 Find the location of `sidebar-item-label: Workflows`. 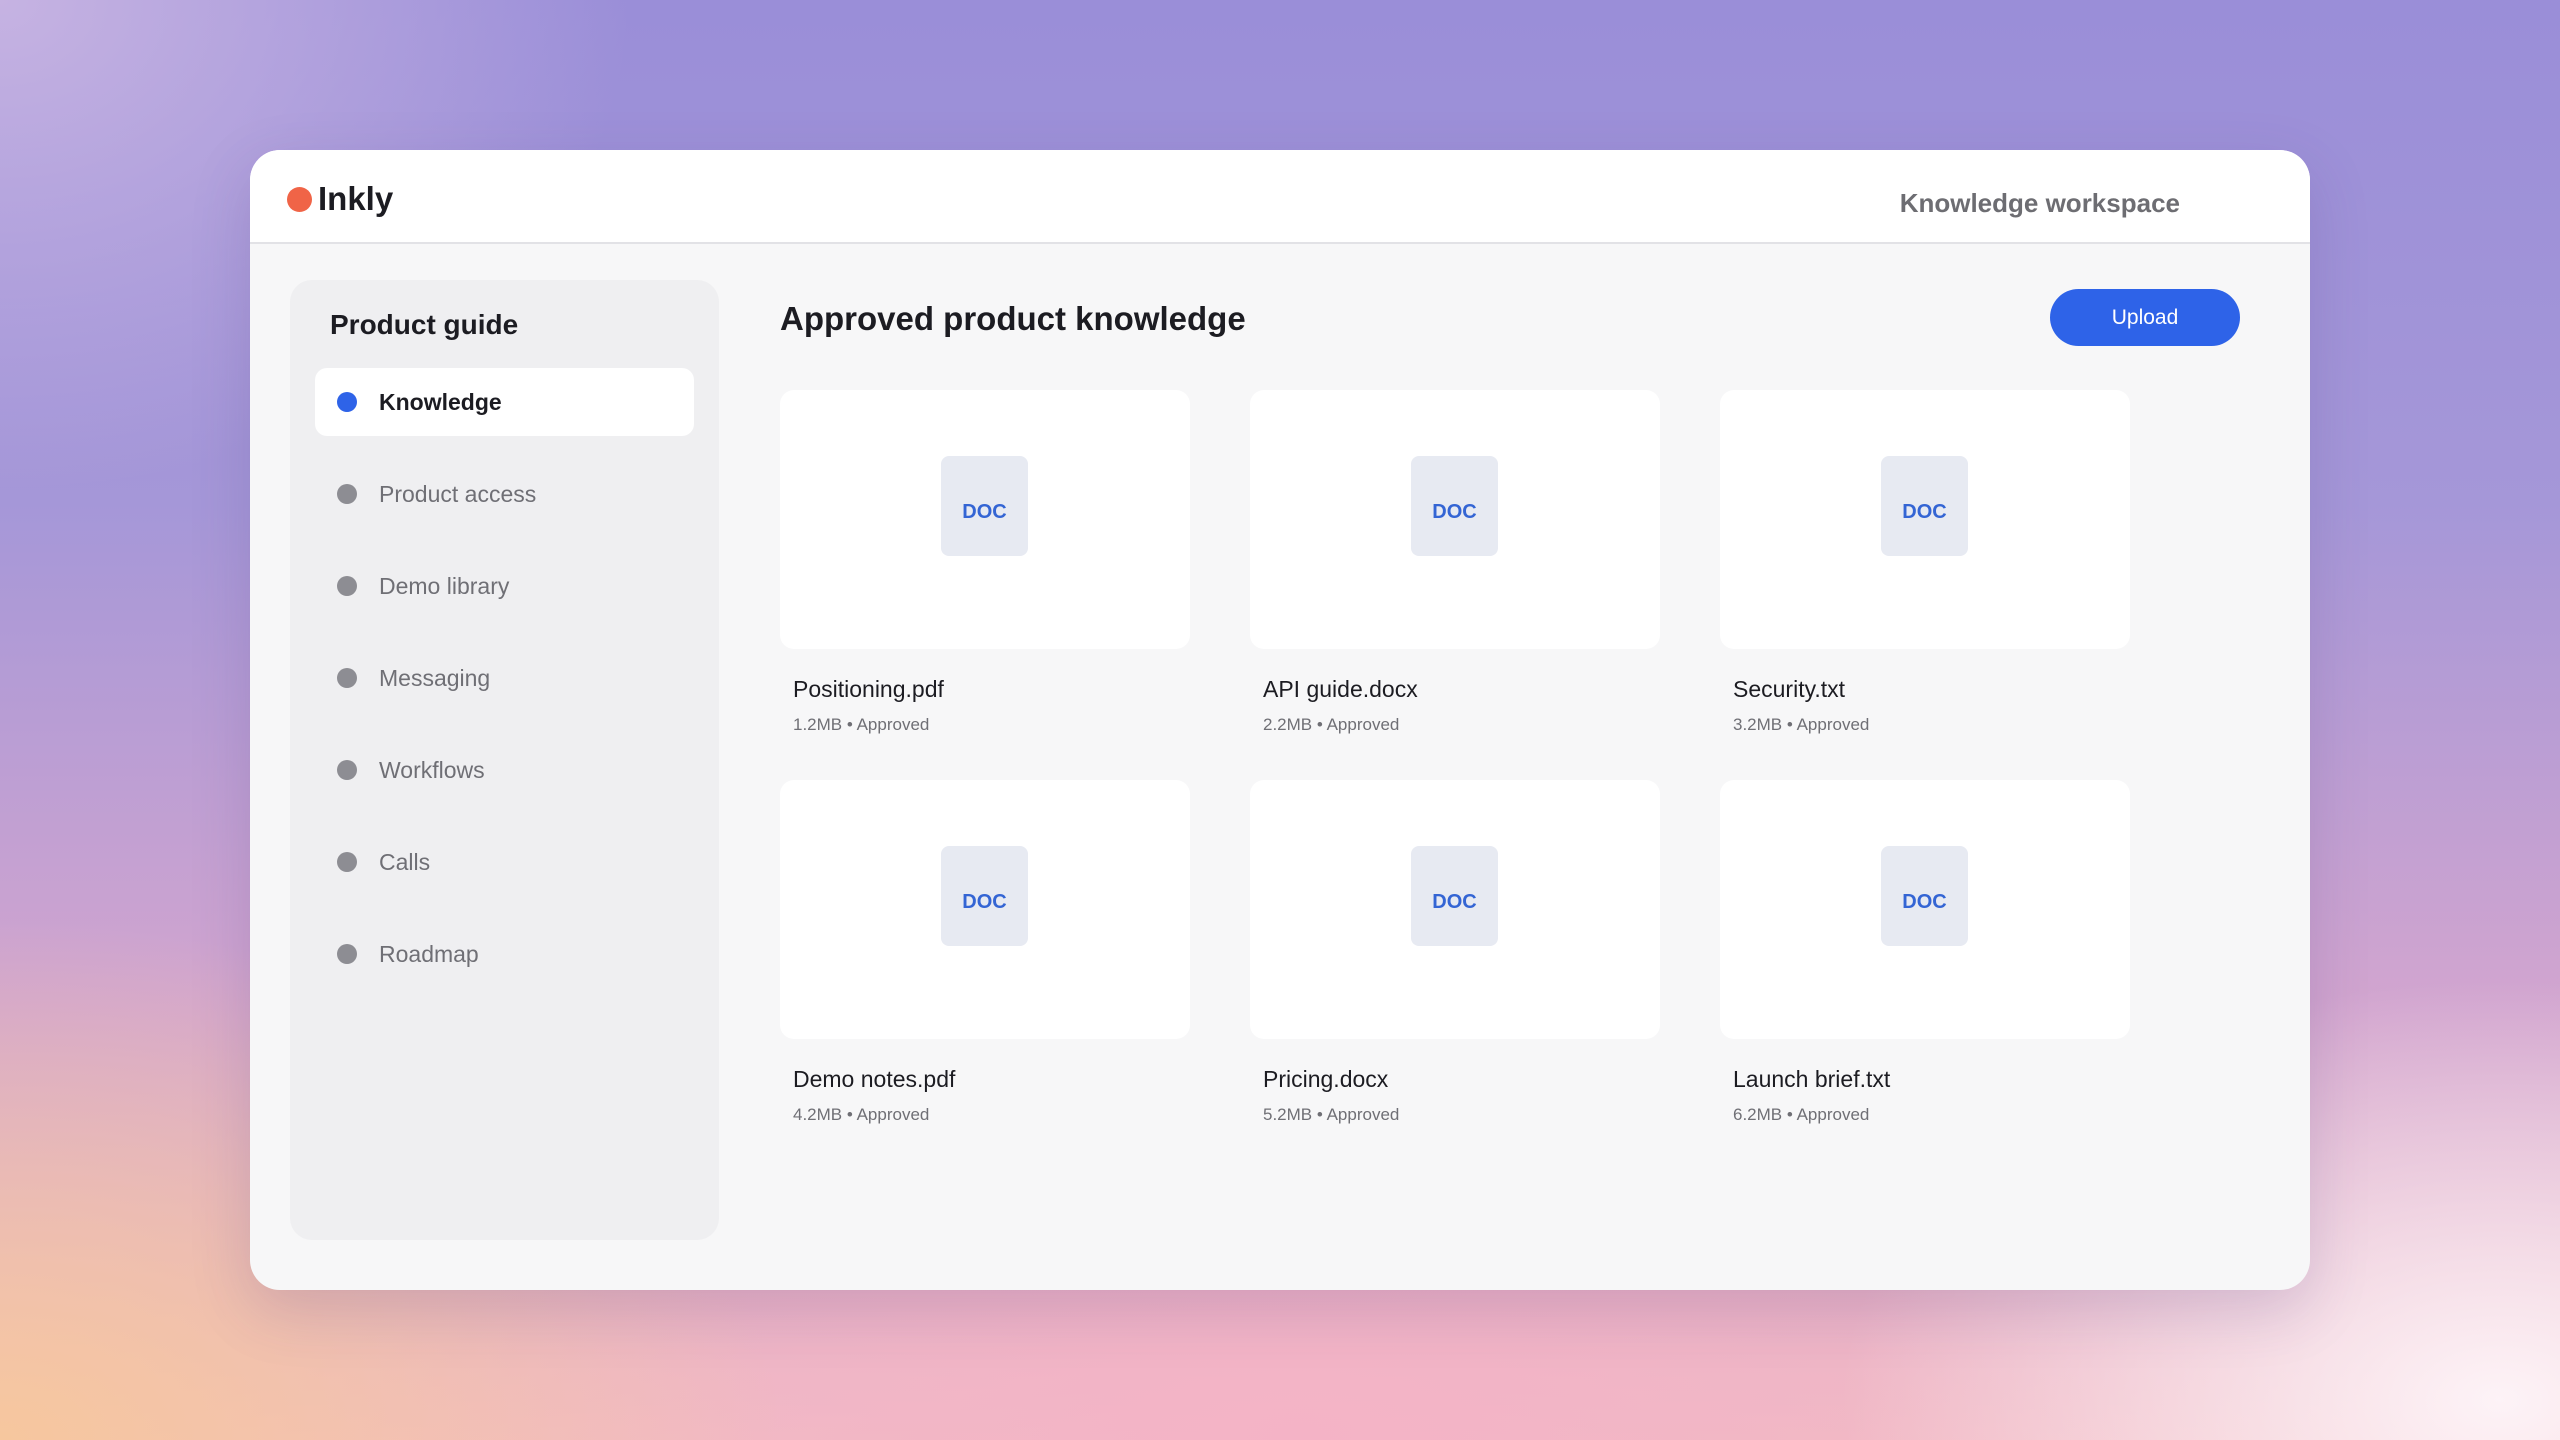

sidebar-item-label: Workflows is located at coordinates (432, 769).